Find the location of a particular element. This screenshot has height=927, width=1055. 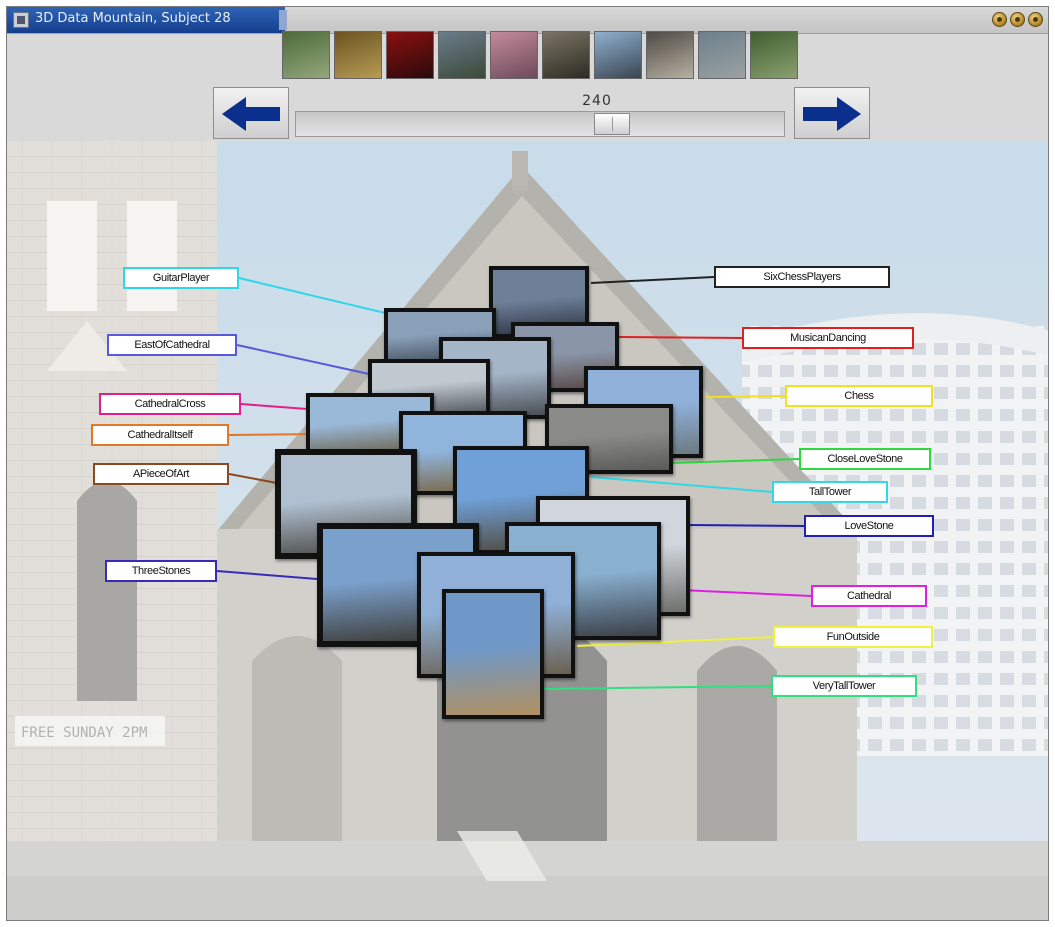

label-verytalltower: VeryTallTower is located at coordinates (844, 686).